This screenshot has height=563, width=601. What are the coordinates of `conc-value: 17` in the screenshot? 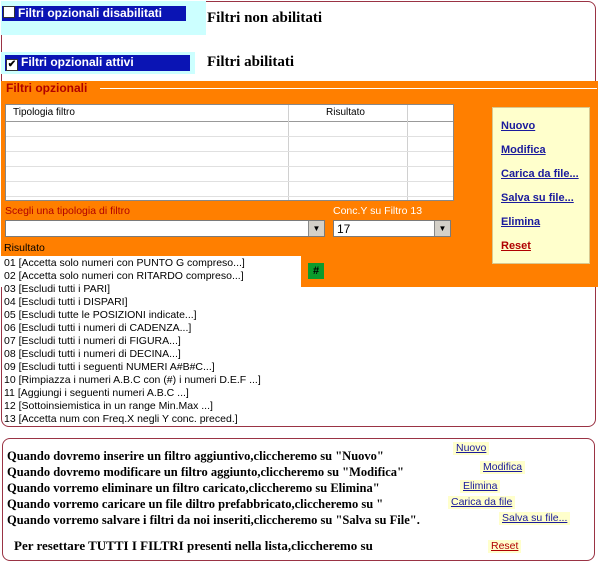 It's located at (344, 229).